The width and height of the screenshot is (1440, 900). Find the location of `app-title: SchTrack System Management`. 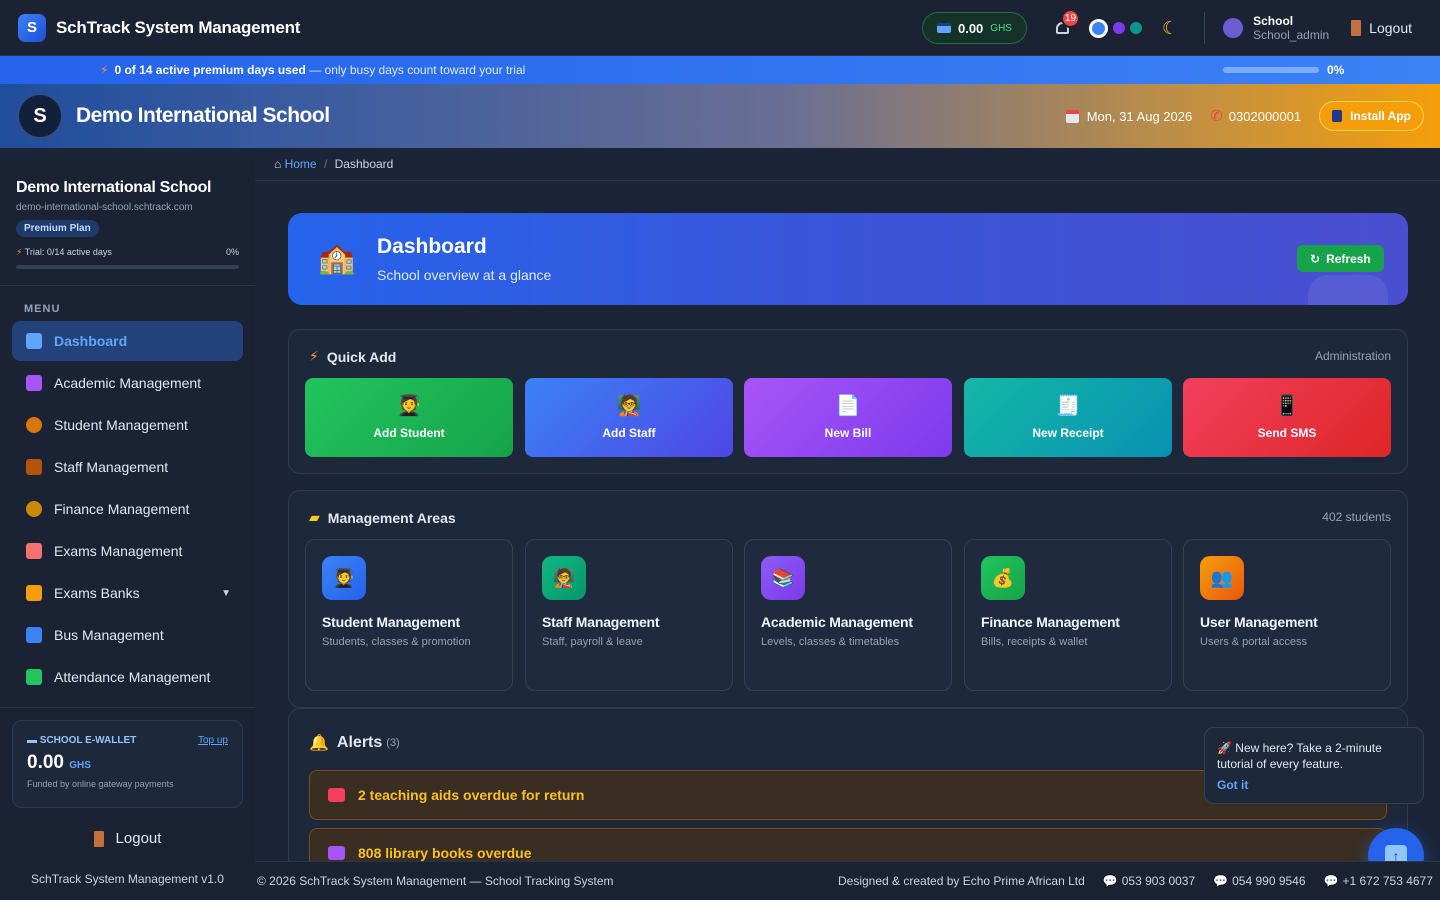

app-title: SchTrack System Management is located at coordinates (178, 28).